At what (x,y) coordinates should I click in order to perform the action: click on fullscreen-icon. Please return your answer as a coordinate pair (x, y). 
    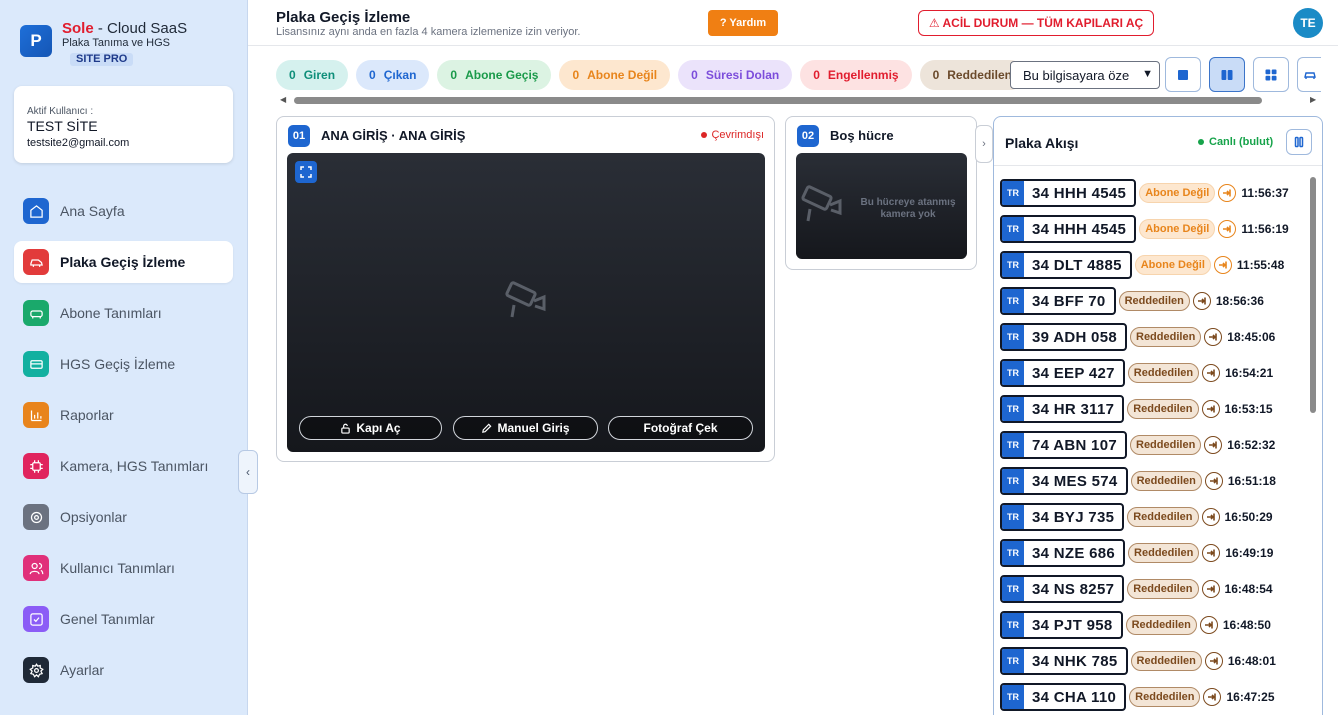
    Looking at the image, I should click on (306, 172).